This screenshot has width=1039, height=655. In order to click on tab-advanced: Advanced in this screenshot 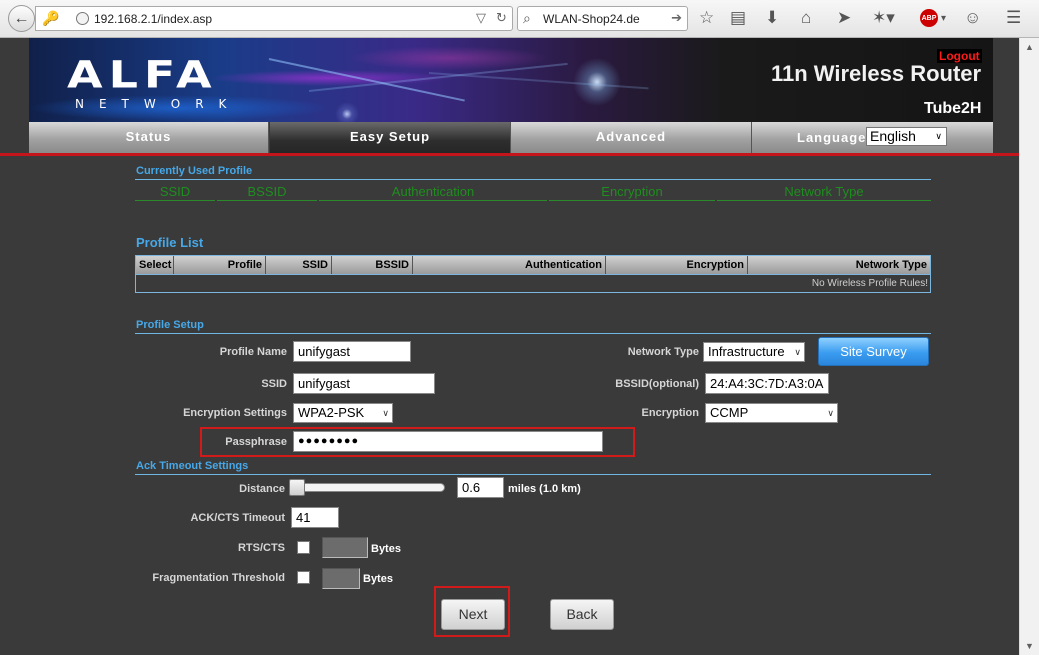, I will do `click(631, 137)`.